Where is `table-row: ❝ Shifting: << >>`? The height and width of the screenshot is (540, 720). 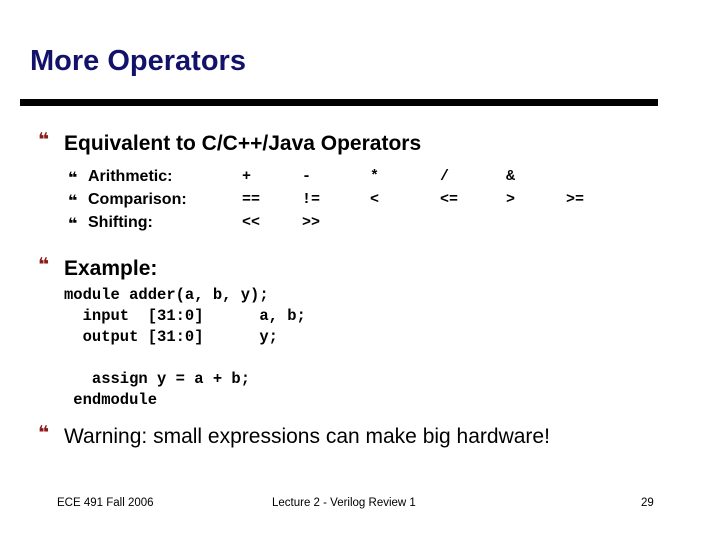
table-row: ❝ Shifting: << >> is located at coordinates (337, 225).